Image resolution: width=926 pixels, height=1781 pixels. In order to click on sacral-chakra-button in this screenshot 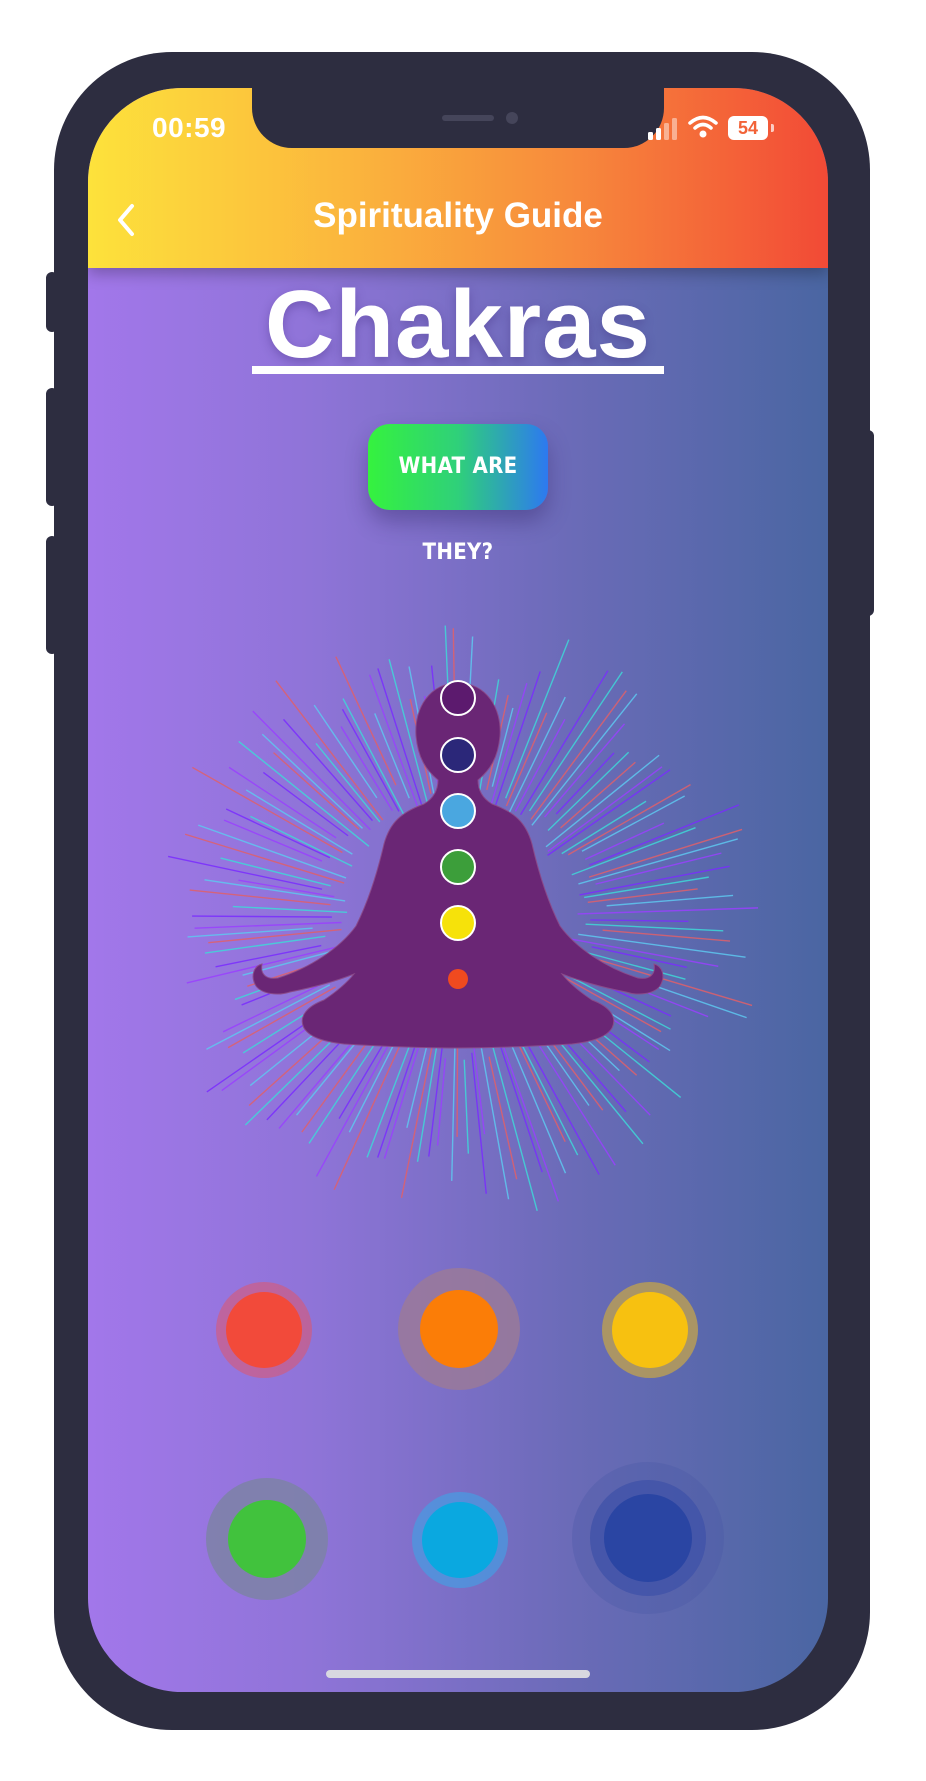, I will do `click(459, 1329)`.